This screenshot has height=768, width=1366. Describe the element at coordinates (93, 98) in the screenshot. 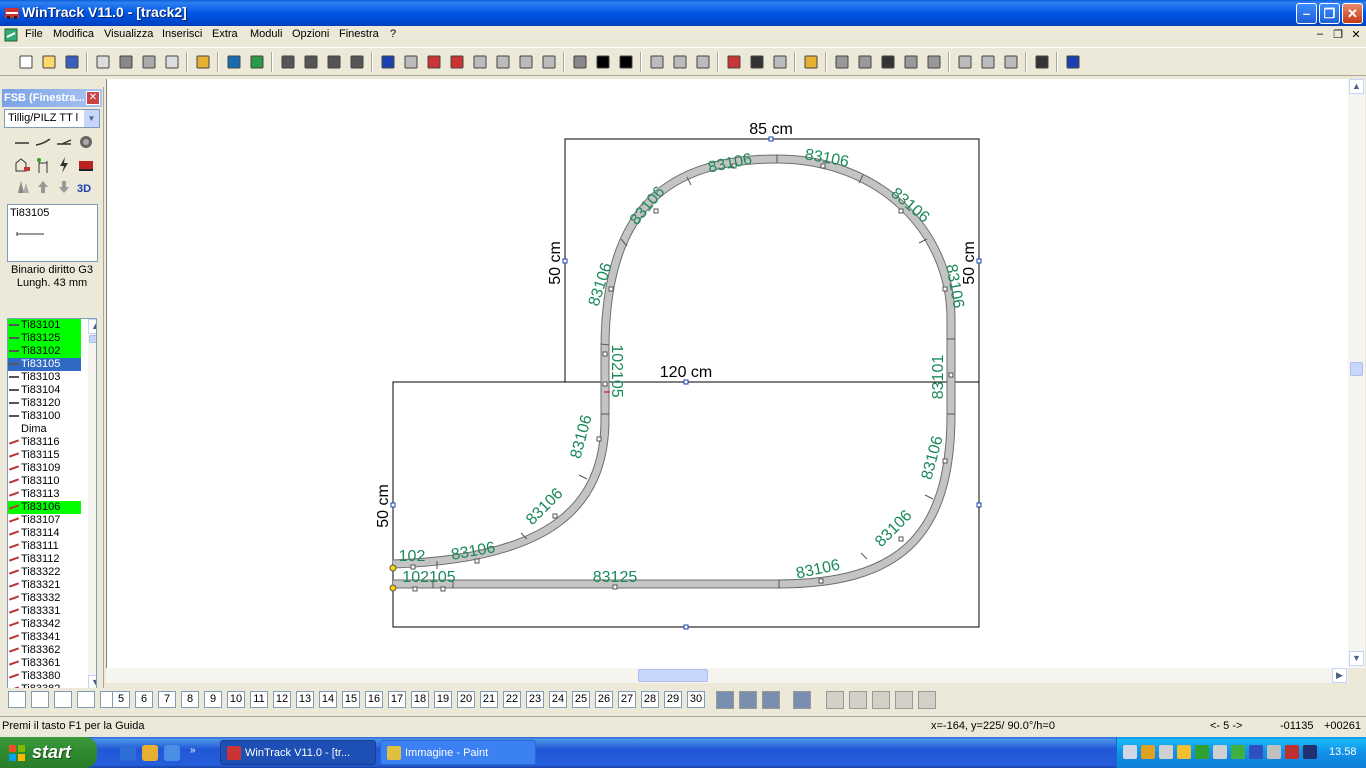

I see `fsb-close-icon: ✕` at that location.